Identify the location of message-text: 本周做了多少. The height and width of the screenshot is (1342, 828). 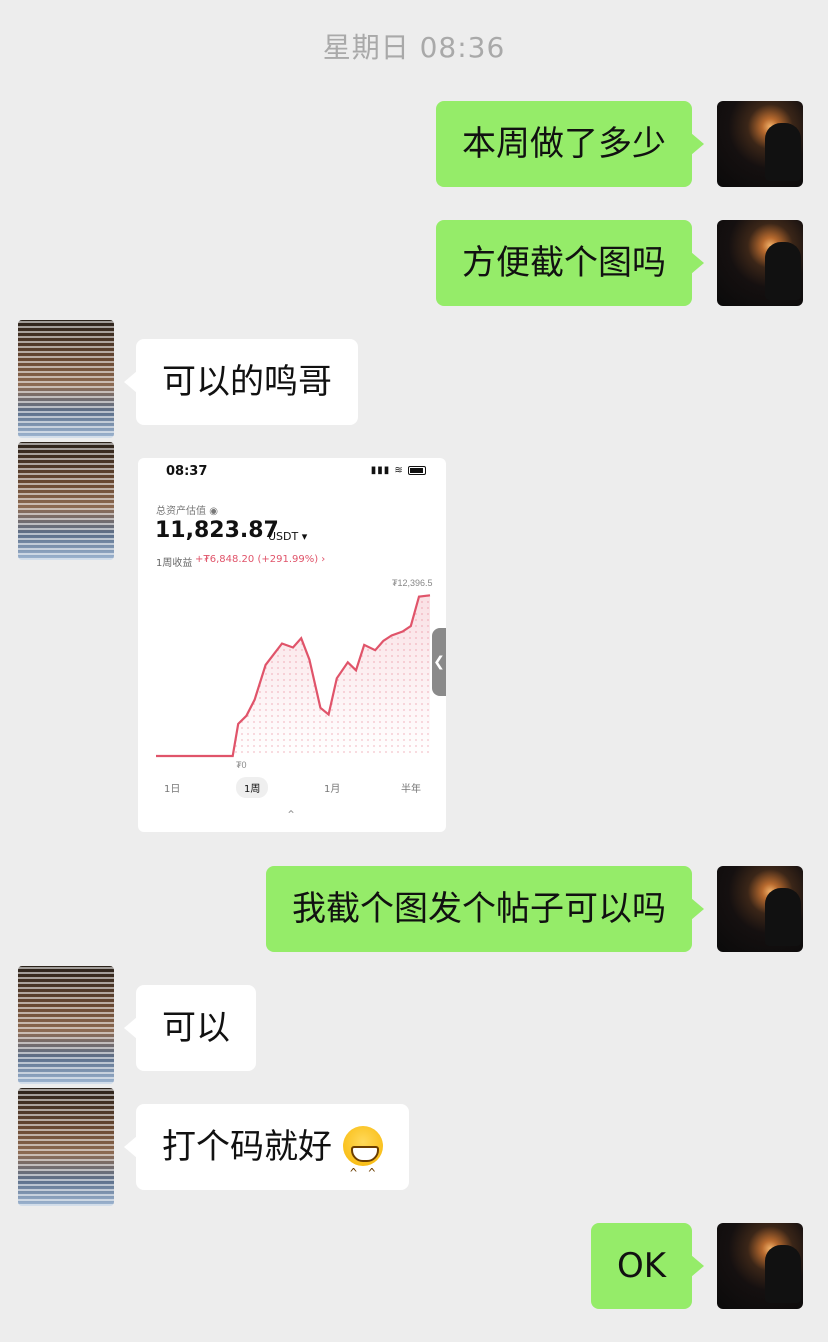
(564, 144).